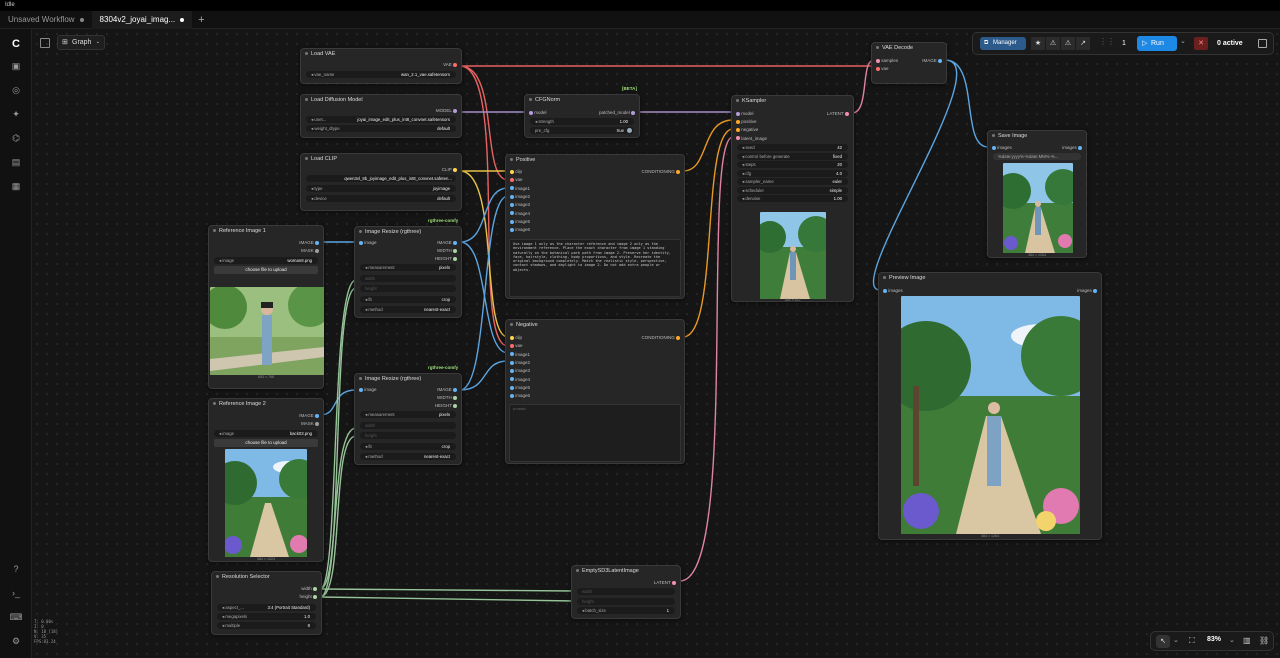 The image size is (1280, 658). What do you see at coordinates (455, 64) in the screenshot?
I see `vae-output-socket` at bounding box center [455, 64].